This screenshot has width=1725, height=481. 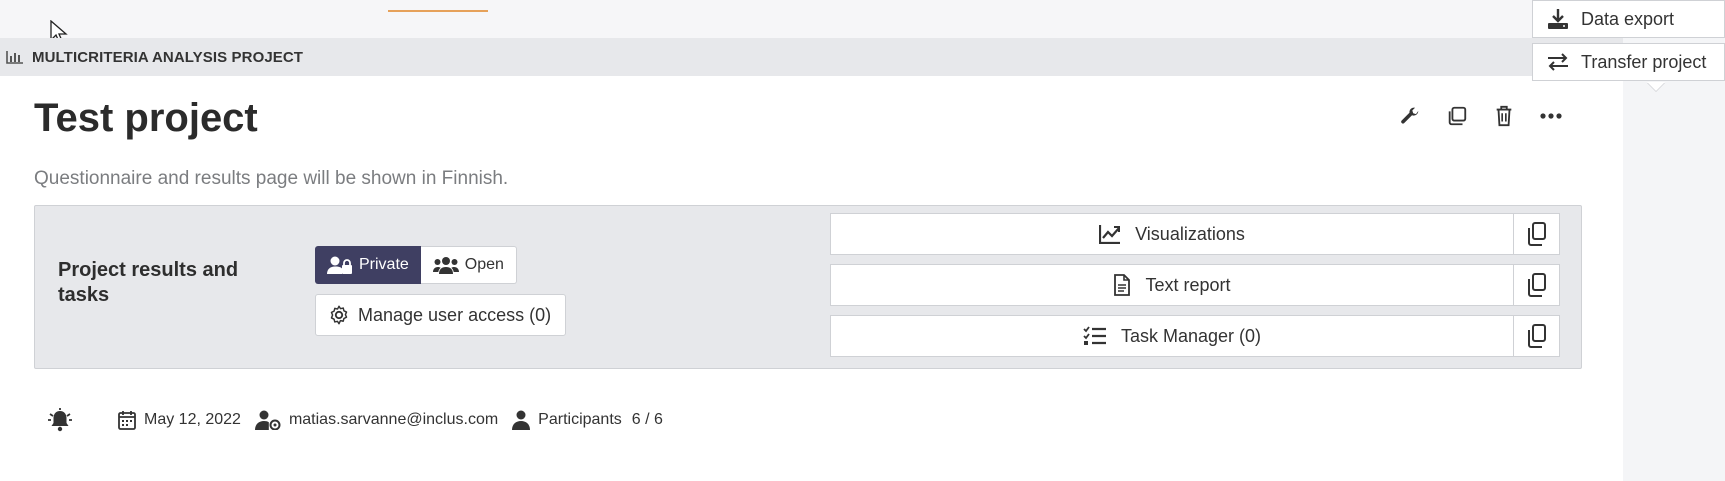 What do you see at coordinates (148, 282) in the screenshot?
I see `results-title: Project results and tasks` at bounding box center [148, 282].